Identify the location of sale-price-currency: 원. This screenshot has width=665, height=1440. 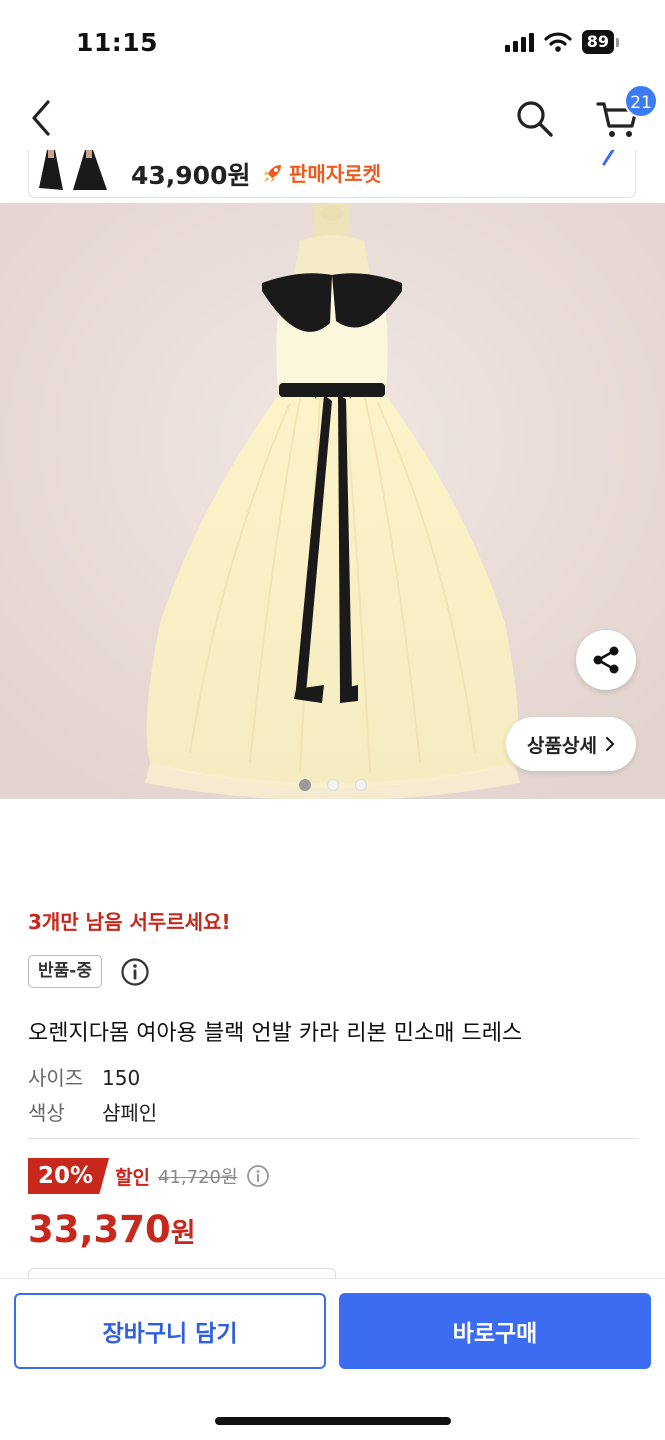
(183, 1233).